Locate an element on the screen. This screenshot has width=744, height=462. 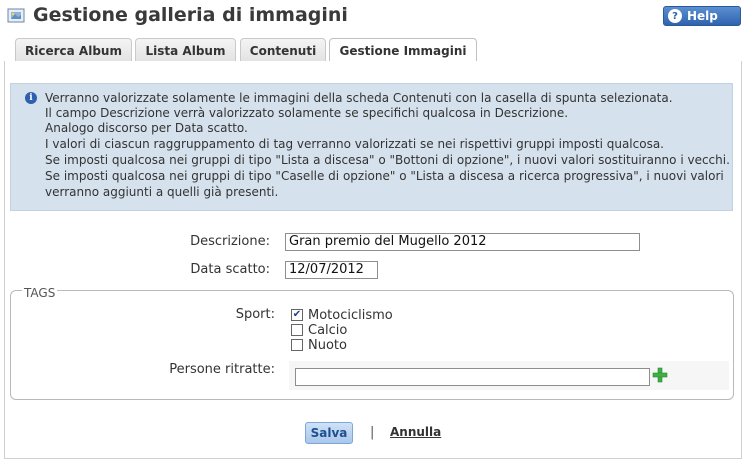
tab-gestione-immagini: Gestione Immagini is located at coordinates (403, 50).